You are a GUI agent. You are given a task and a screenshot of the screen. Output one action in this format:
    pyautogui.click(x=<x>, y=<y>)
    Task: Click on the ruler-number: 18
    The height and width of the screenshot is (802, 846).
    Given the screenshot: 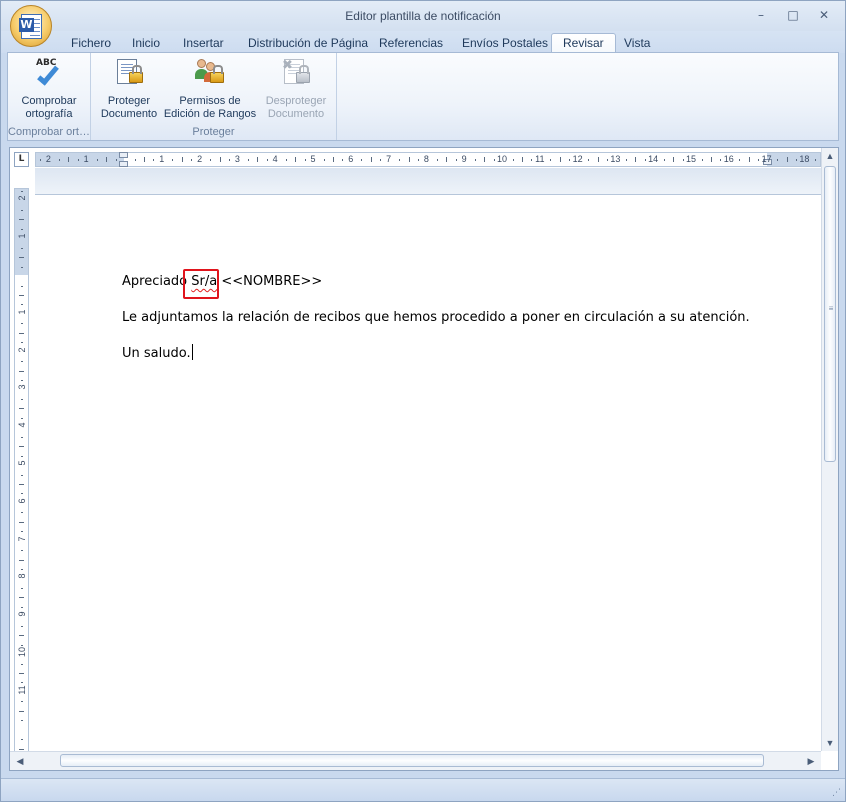 What is the action you would take?
    pyautogui.click(x=804, y=159)
    